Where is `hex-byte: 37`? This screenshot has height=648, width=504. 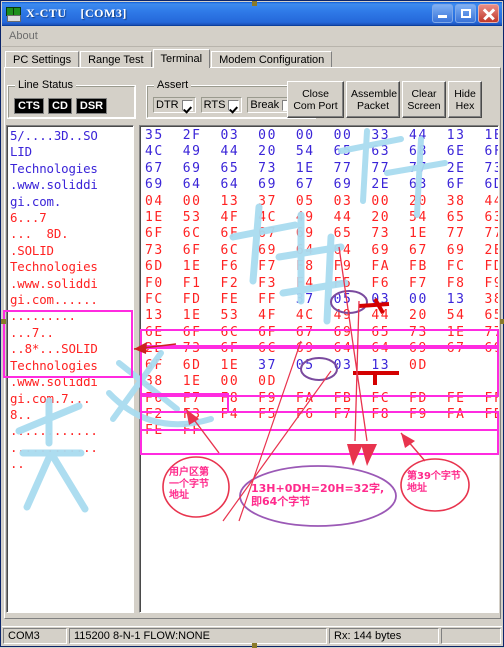 hex-byte: 37 is located at coordinates (277, 365).